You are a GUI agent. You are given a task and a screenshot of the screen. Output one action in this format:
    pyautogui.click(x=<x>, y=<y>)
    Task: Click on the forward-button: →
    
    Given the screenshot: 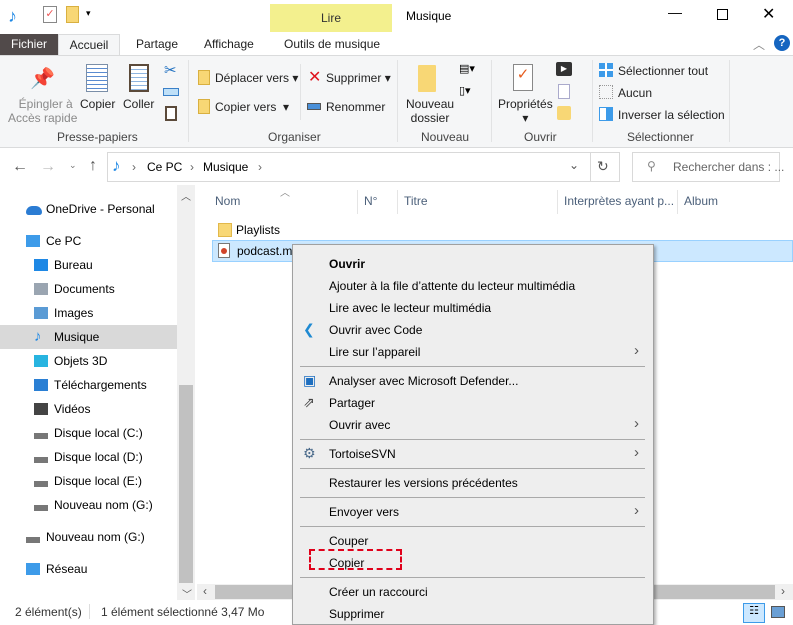 What is the action you would take?
    pyautogui.click(x=48, y=167)
    